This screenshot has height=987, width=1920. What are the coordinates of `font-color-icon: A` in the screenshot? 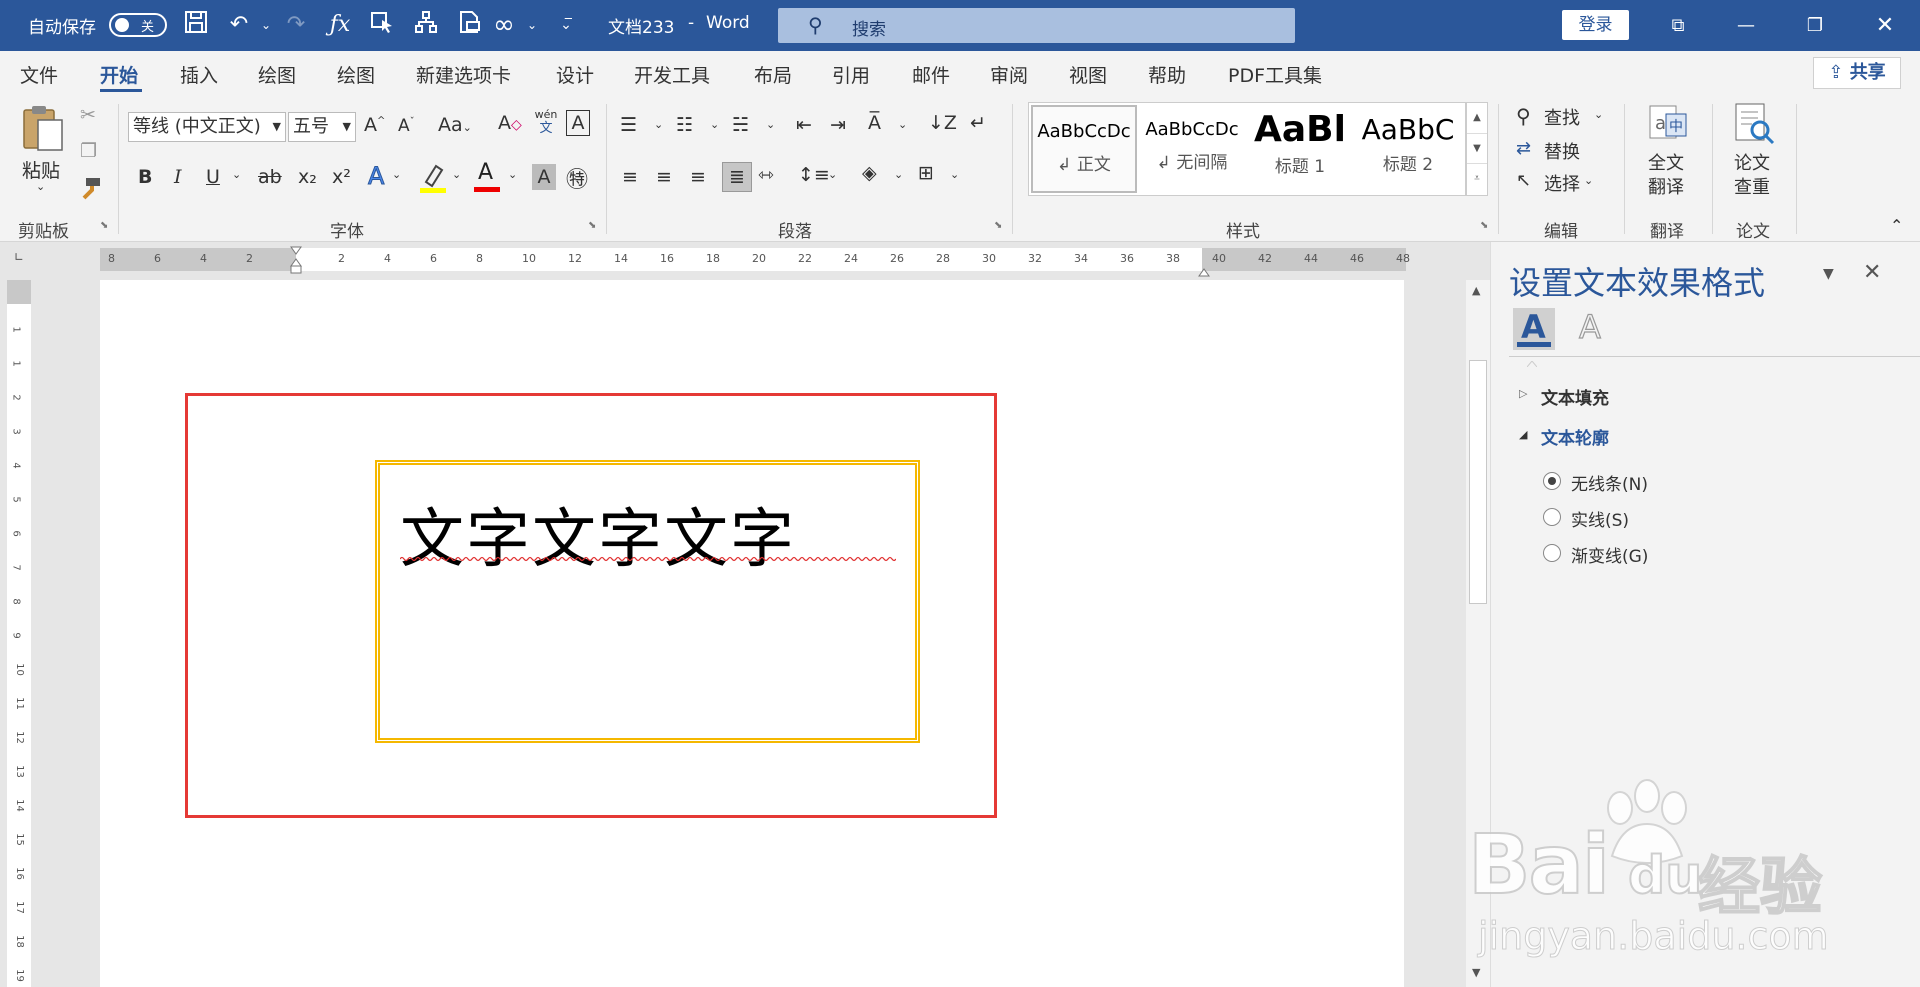 It's located at (487, 177).